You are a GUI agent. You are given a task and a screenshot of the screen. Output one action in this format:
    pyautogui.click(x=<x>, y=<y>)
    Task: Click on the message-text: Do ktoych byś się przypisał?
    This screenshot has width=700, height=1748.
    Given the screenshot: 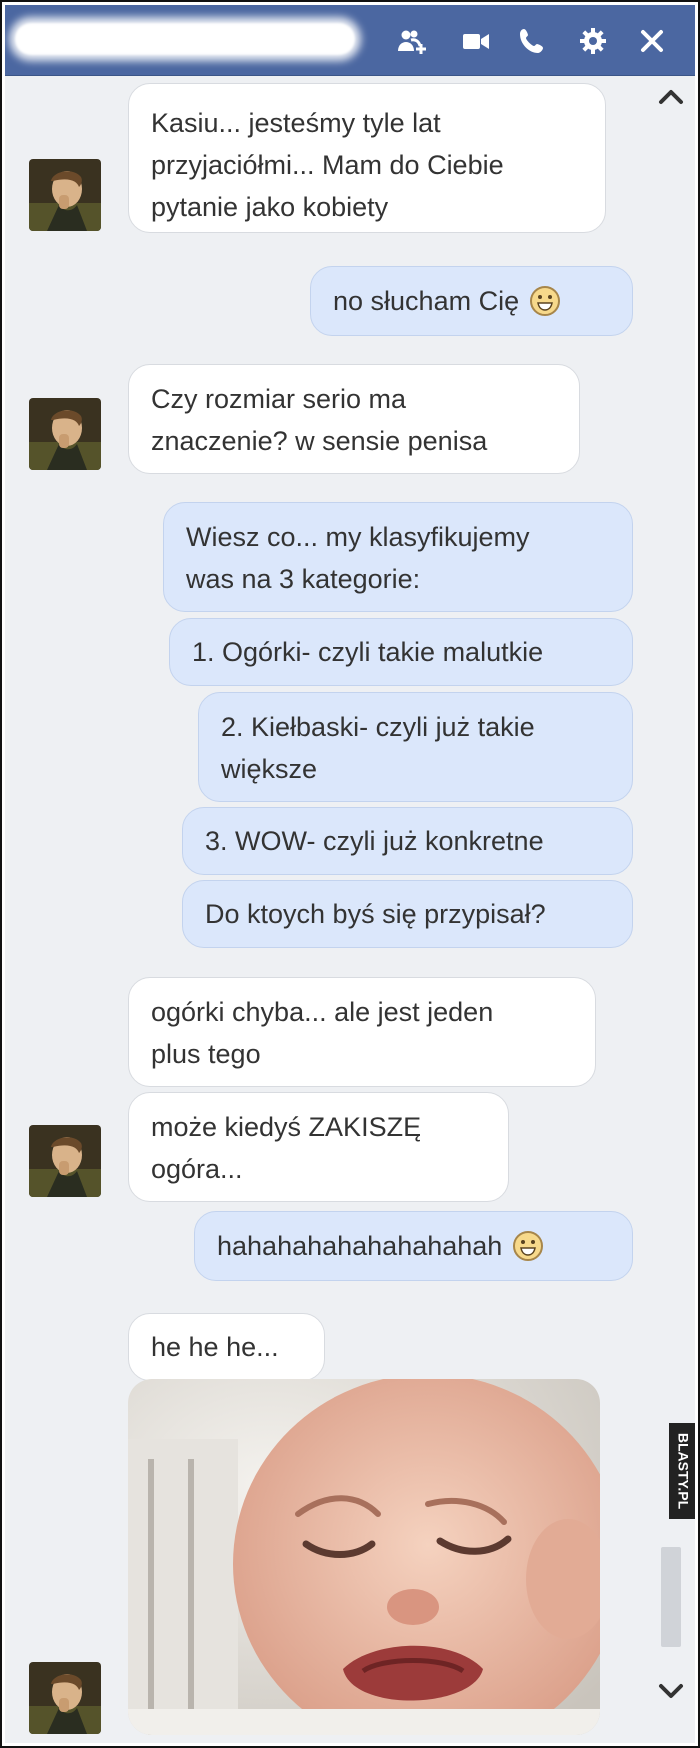 What is the action you would take?
    pyautogui.click(x=375, y=914)
    